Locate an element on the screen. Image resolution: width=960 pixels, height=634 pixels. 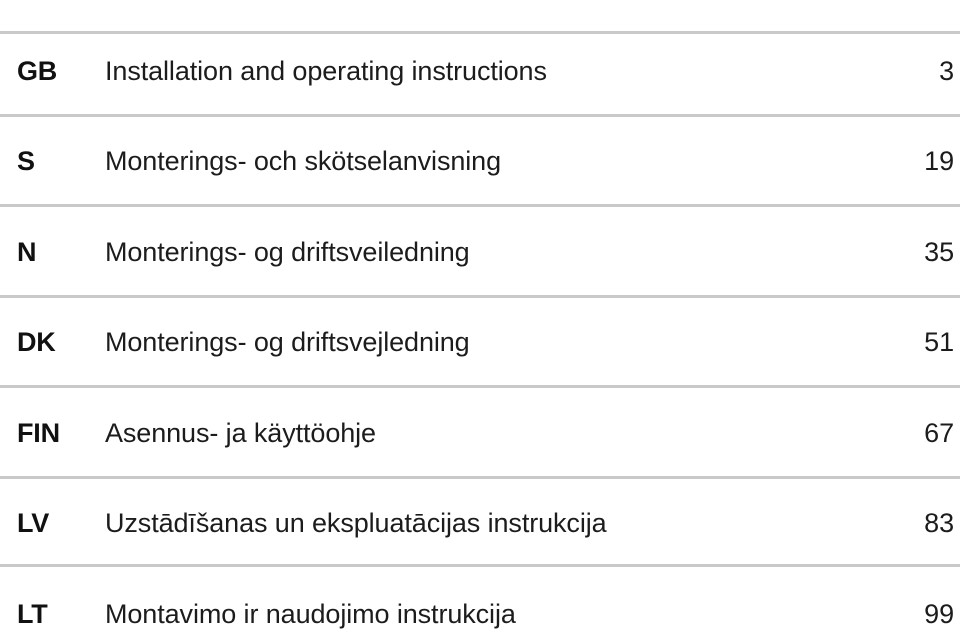
entry-title: Monterings- og driftsveiledning is located at coordinates (287, 251).